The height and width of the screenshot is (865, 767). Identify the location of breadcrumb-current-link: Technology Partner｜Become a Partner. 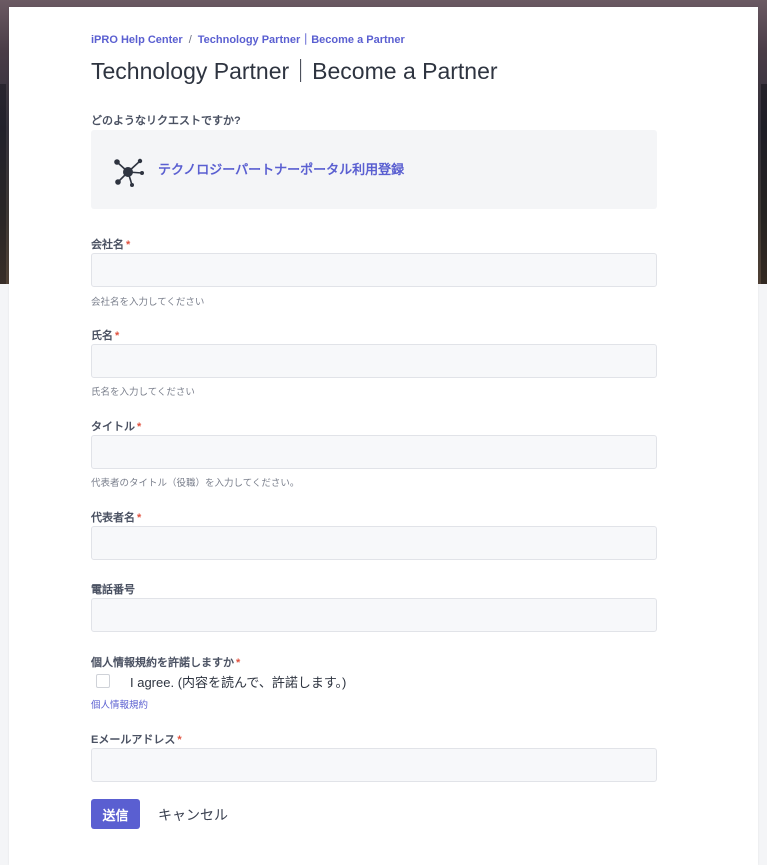
(301, 40).